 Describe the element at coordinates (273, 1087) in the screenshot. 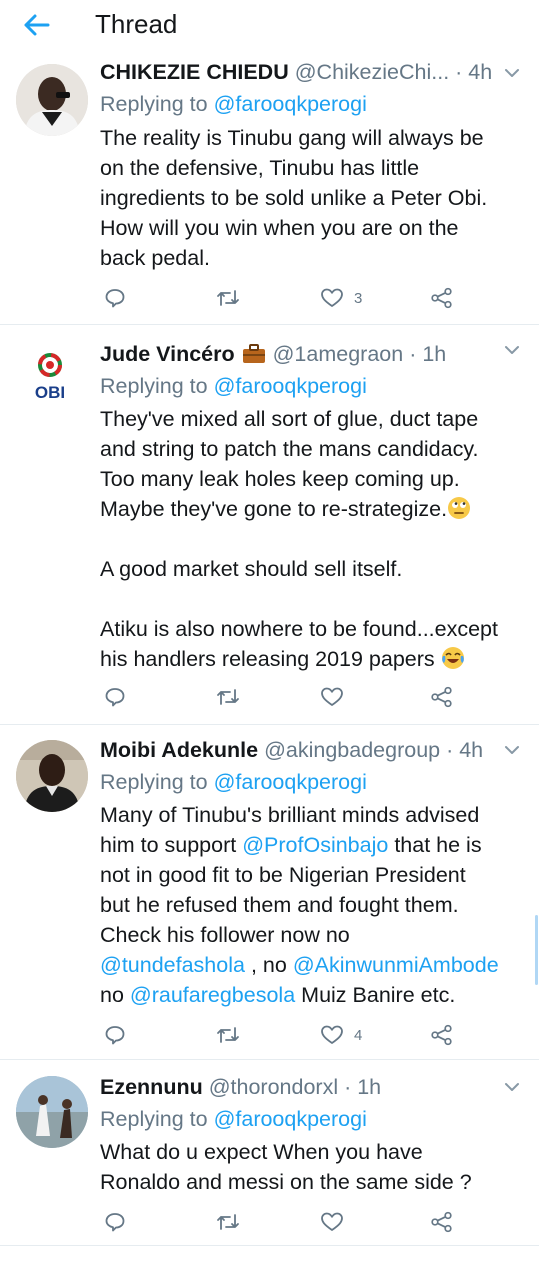

I see `username: @thorondorxl` at that location.